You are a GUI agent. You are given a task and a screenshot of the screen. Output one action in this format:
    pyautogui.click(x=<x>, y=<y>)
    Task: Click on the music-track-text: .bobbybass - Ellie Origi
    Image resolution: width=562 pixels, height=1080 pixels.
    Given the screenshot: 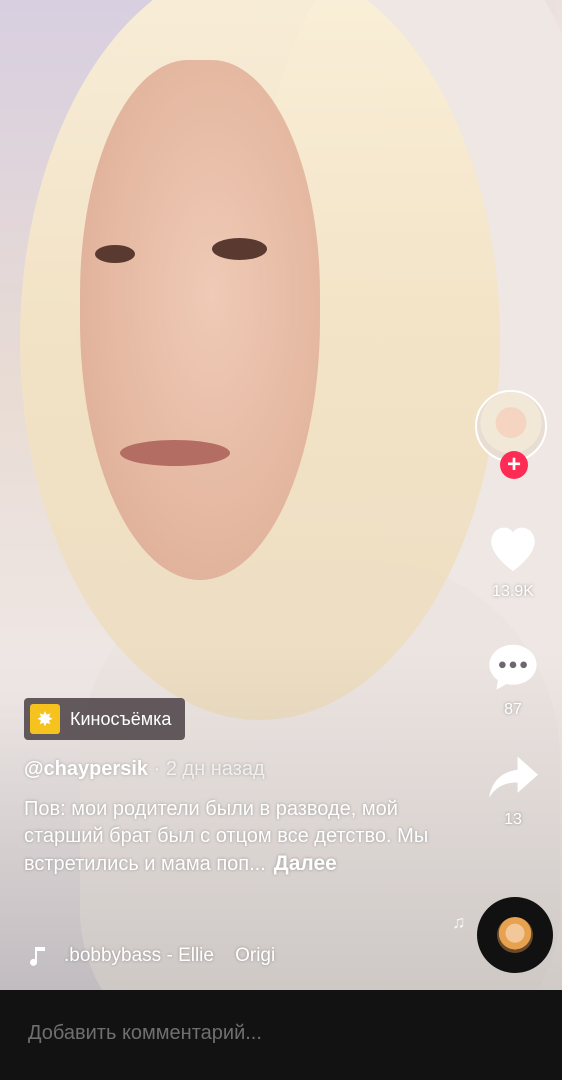 What is the action you would take?
    pyautogui.click(x=170, y=955)
    